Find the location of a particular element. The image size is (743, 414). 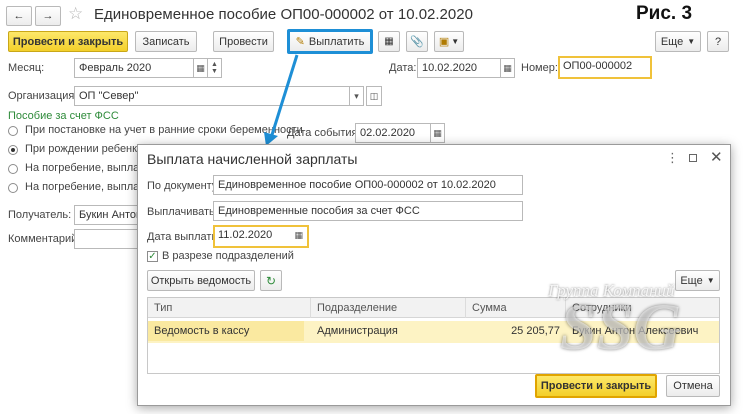

date-label: Дата: is located at coordinates (403, 68).